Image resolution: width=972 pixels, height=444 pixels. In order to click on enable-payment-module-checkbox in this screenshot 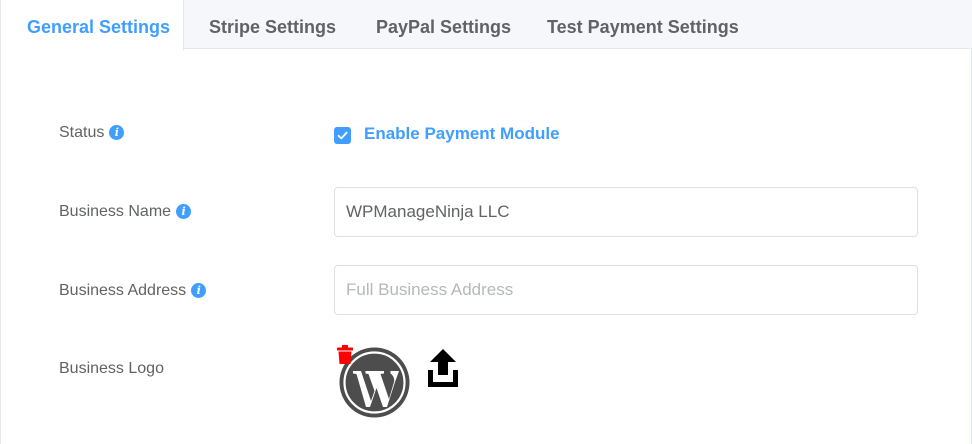, I will do `click(342, 135)`.